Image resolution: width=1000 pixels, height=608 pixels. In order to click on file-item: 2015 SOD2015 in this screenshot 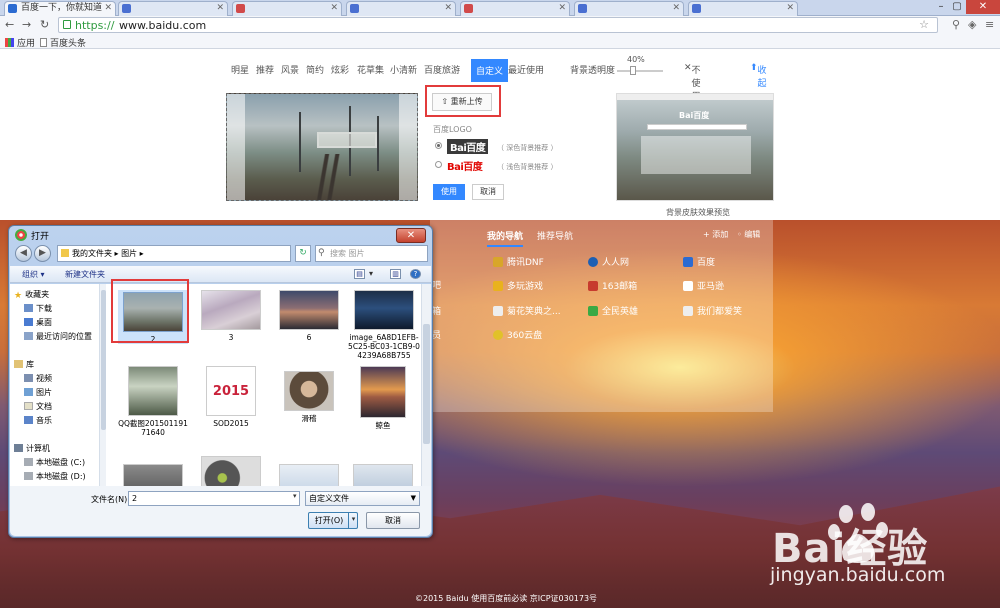, I will do `click(231, 397)`.